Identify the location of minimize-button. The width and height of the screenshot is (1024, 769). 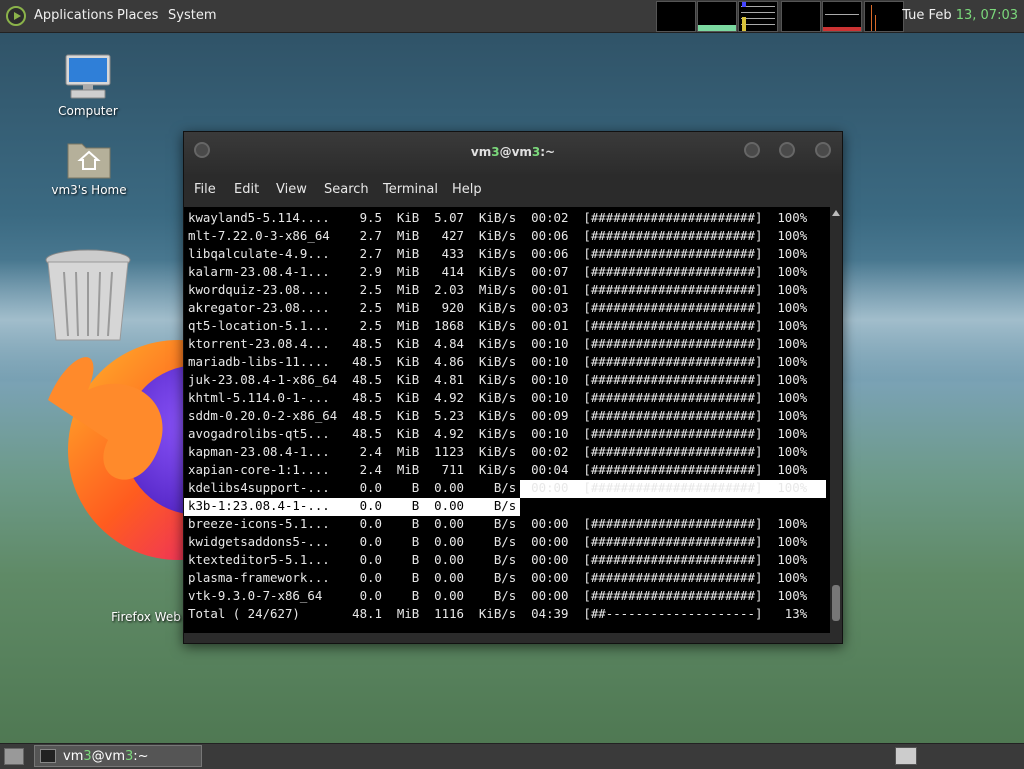
(752, 150).